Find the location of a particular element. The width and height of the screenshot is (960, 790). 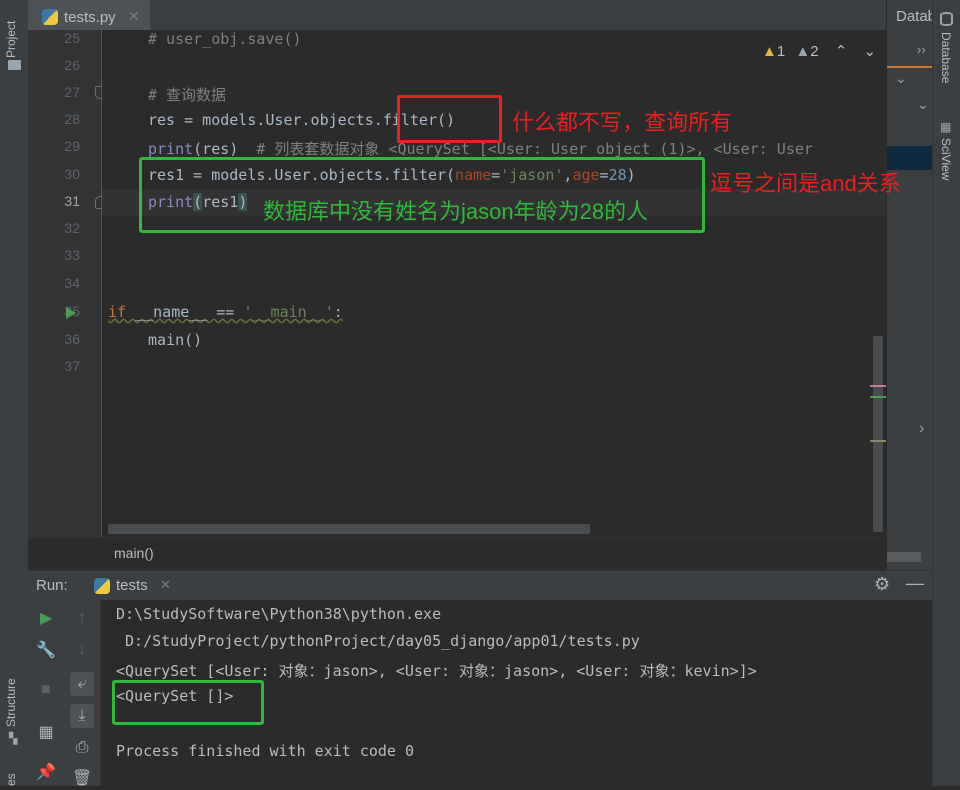

warning-count: 1 is located at coordinates (781, 51).